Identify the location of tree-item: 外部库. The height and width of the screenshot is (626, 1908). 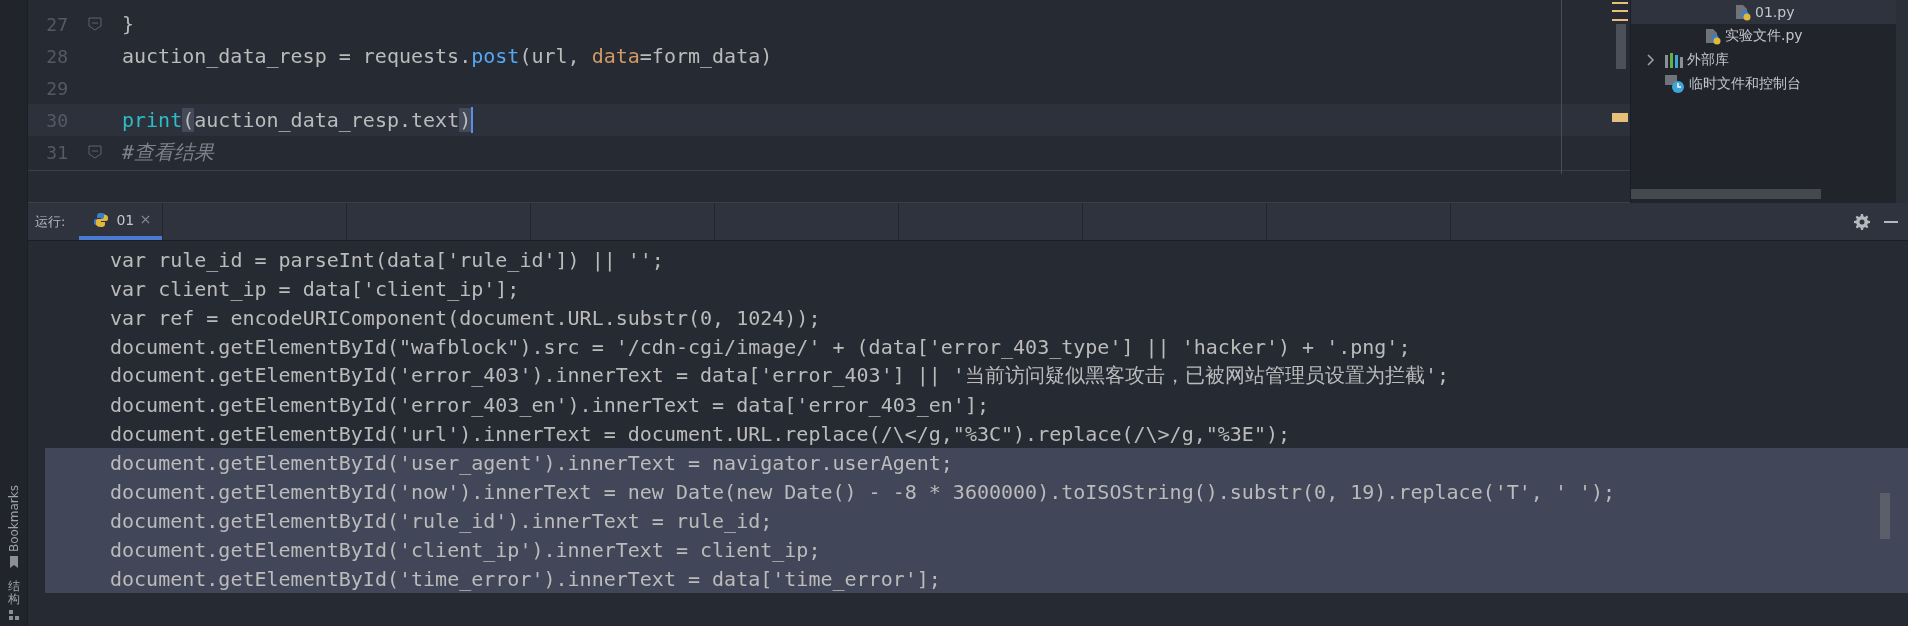
(1763, 60).